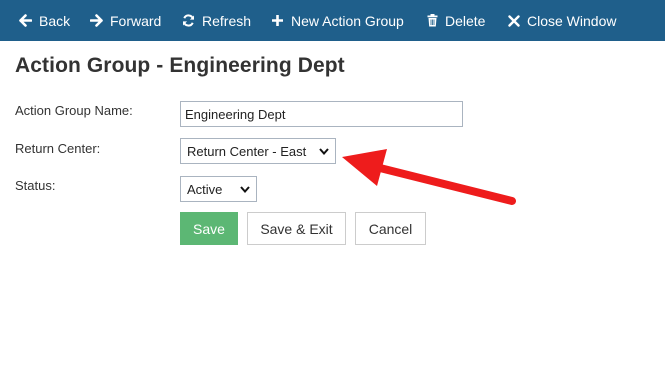 Image resolution: width=665 pixels, height=377 pixels. I want to click on new-action-group-label: New Action Group, so click(347, 20).